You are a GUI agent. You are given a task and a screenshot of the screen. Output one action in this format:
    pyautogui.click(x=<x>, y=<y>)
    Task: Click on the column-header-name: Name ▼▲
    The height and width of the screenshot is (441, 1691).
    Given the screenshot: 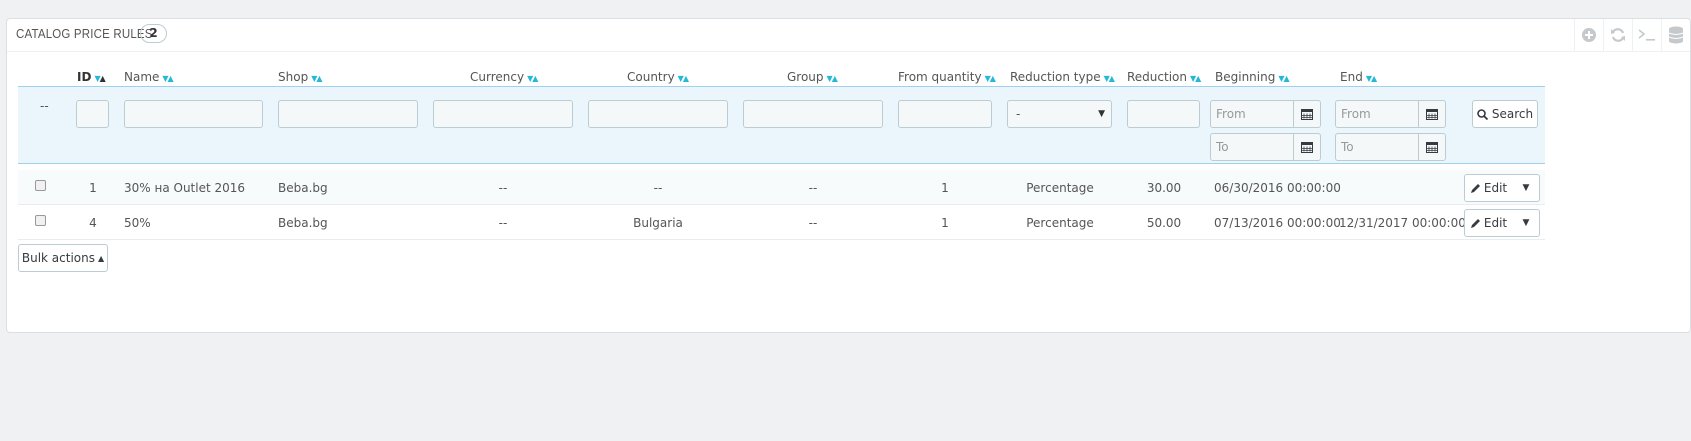 What is the action you would take?
    pyautogui.click(x=149, y=77)
    